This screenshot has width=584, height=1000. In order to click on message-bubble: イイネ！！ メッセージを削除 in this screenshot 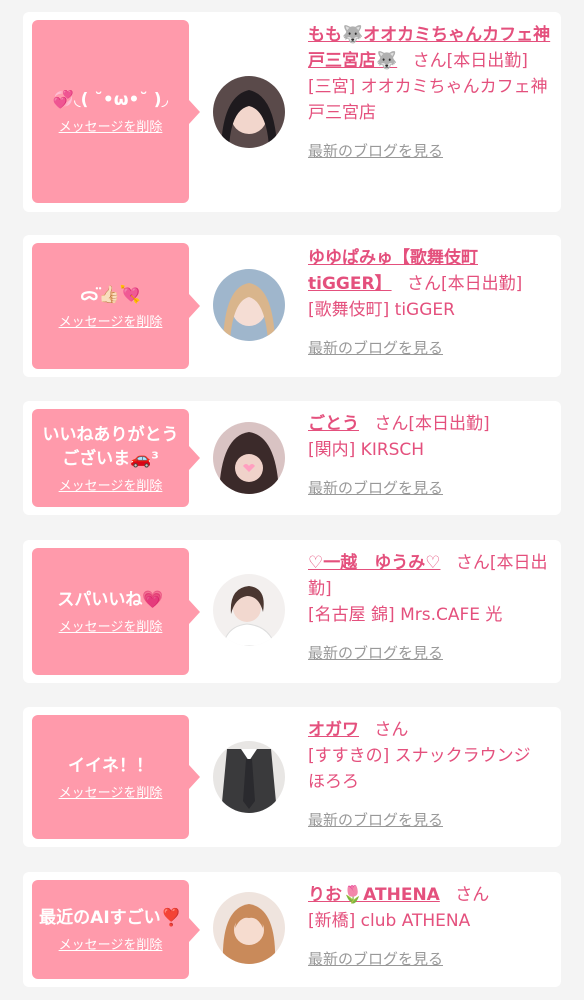, I will do `click(116, 777)`.